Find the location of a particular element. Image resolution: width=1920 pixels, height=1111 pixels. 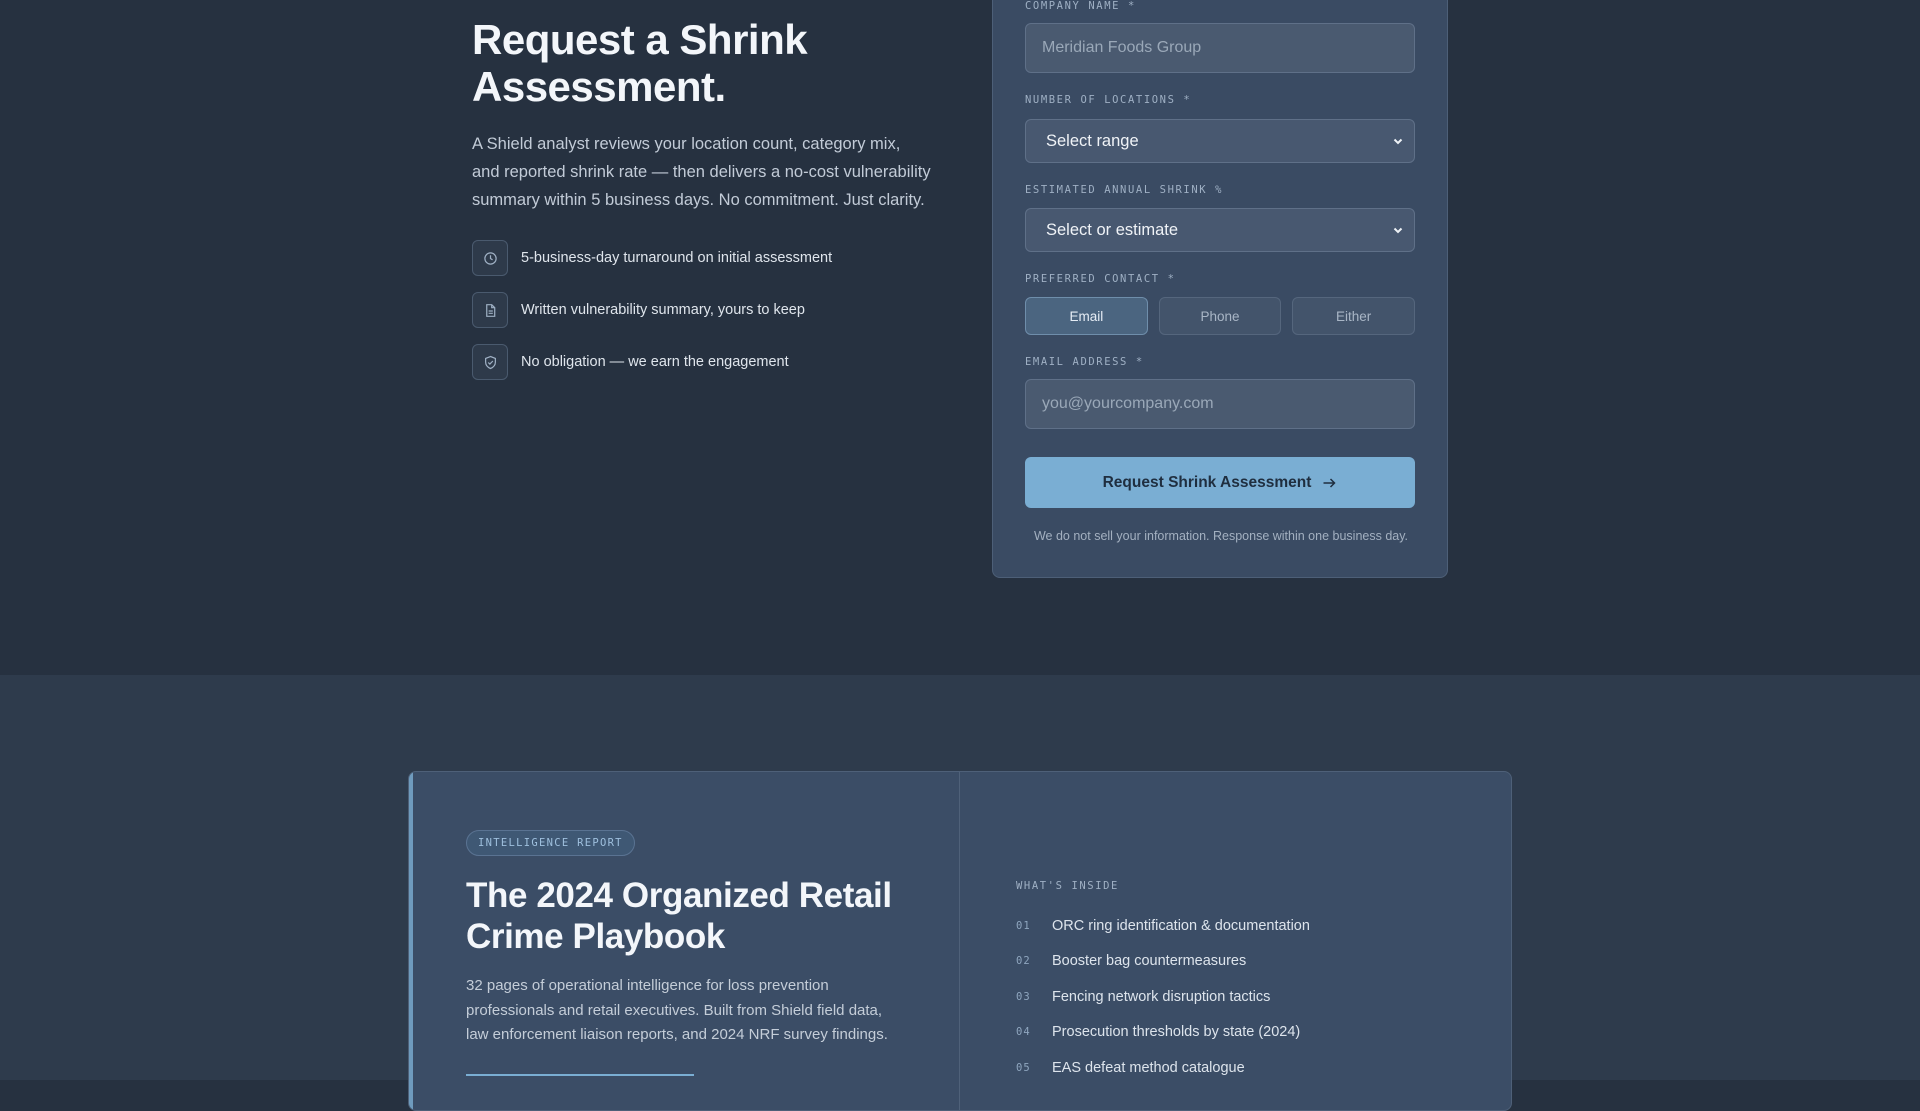

contact-option-email: Email is located at coordinates (1086, 316).